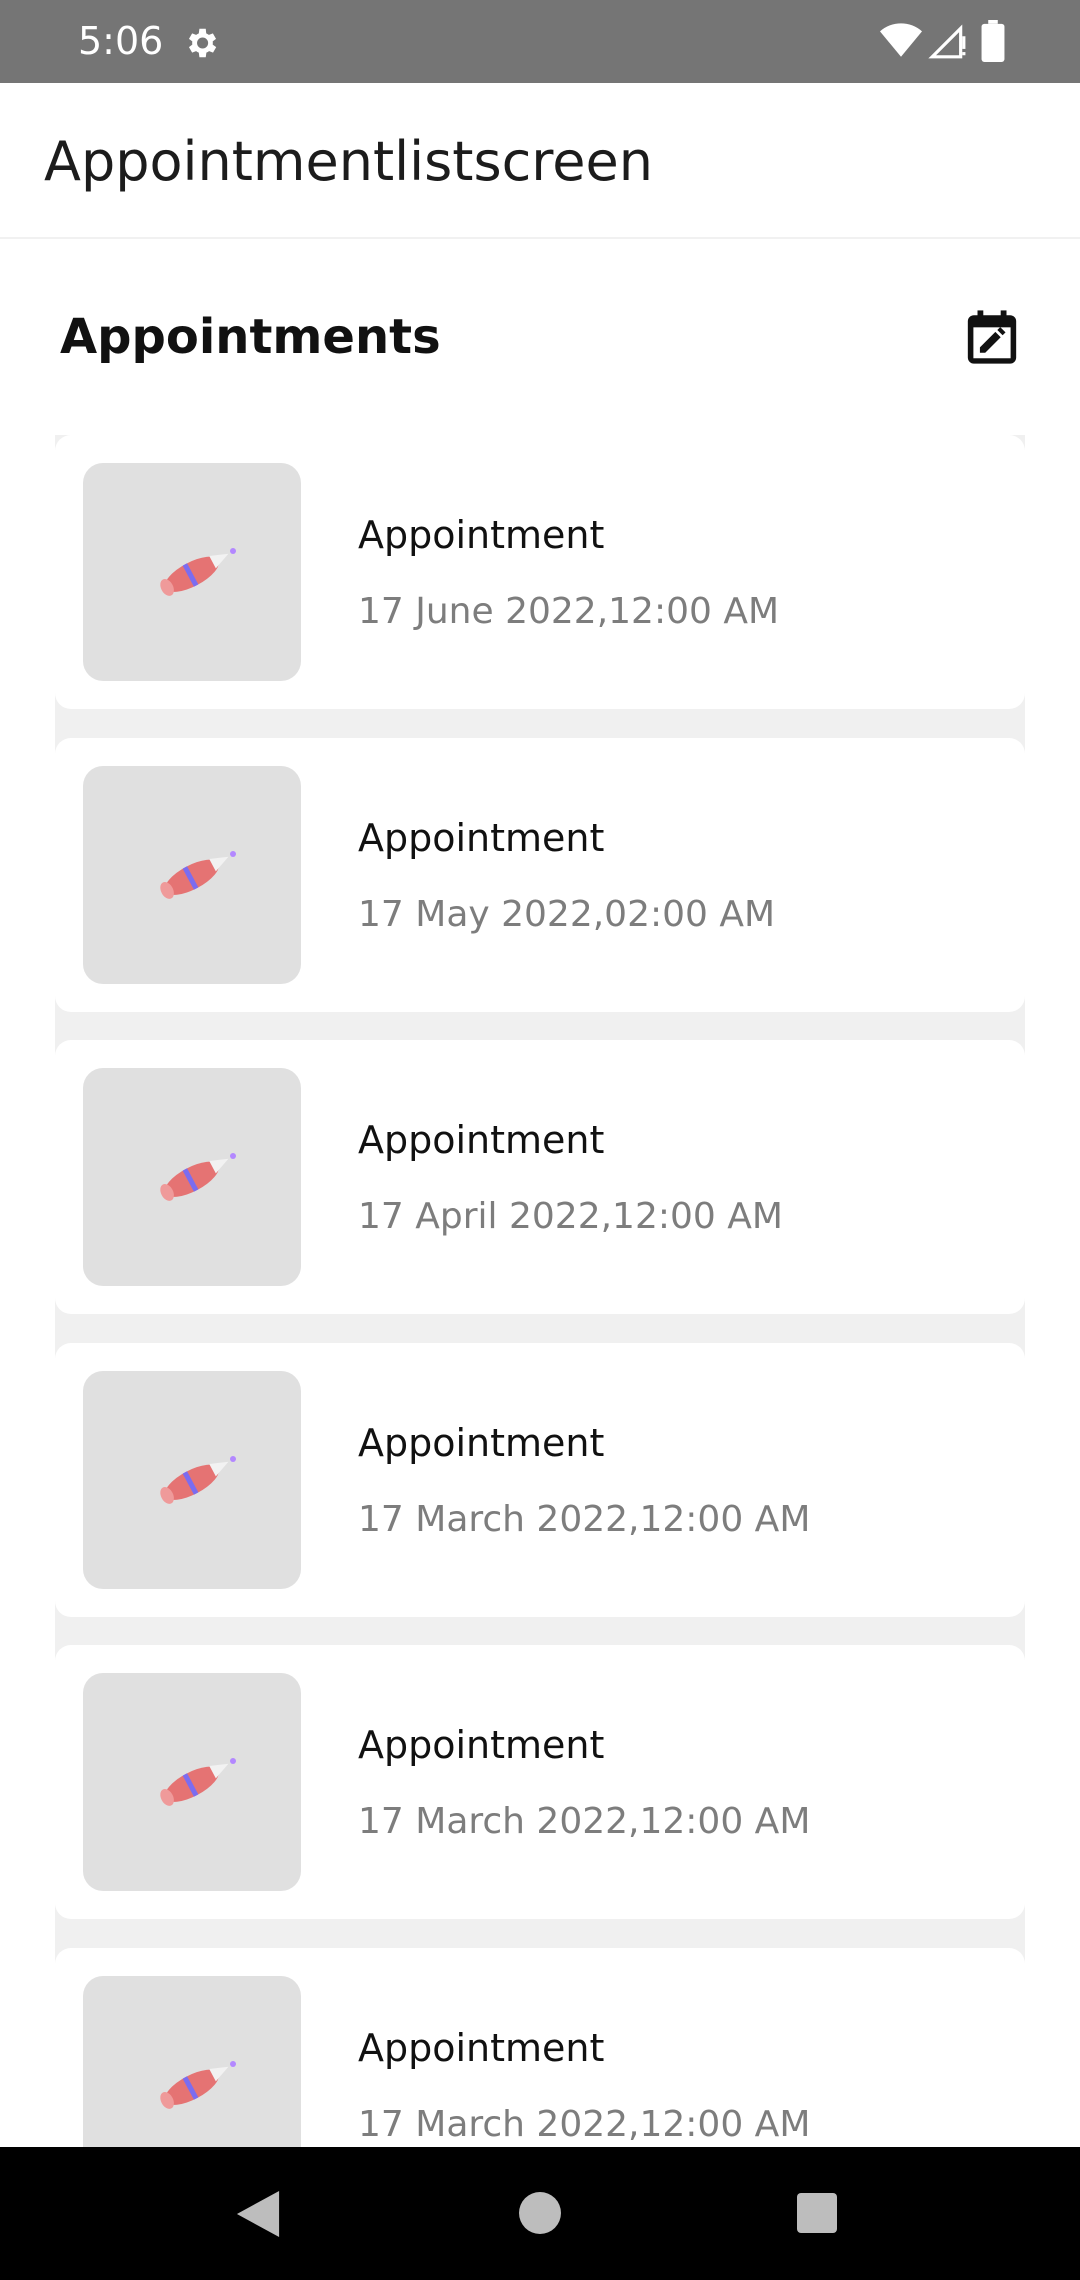 Image resolution: width=1080 pixels, height=2280 pixels. I want to click on app-title: Appointmentlistscreen, so click(348, 161).